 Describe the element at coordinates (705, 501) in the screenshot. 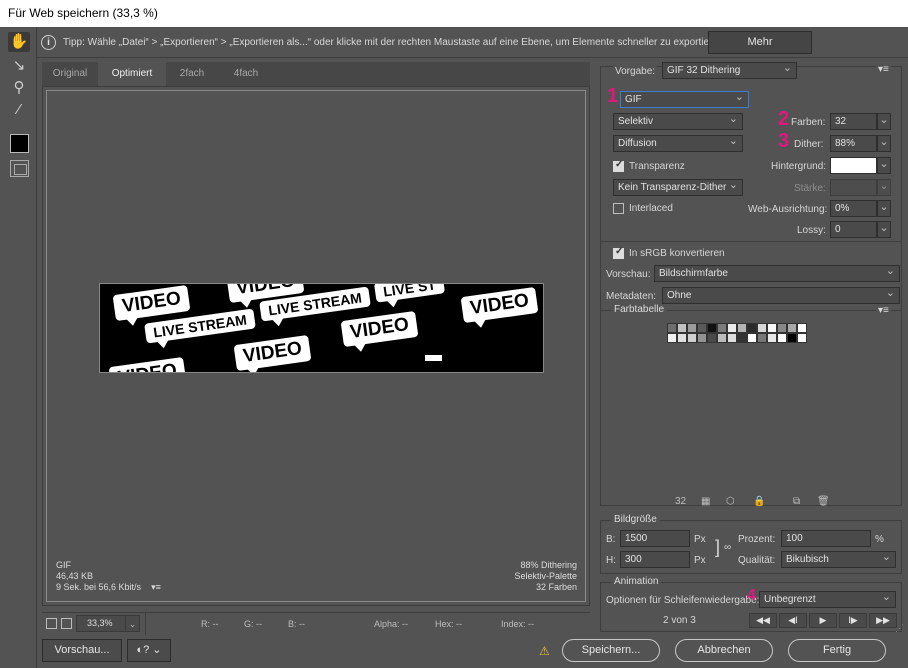

I see `web-shift-icon: ▦` at that location.